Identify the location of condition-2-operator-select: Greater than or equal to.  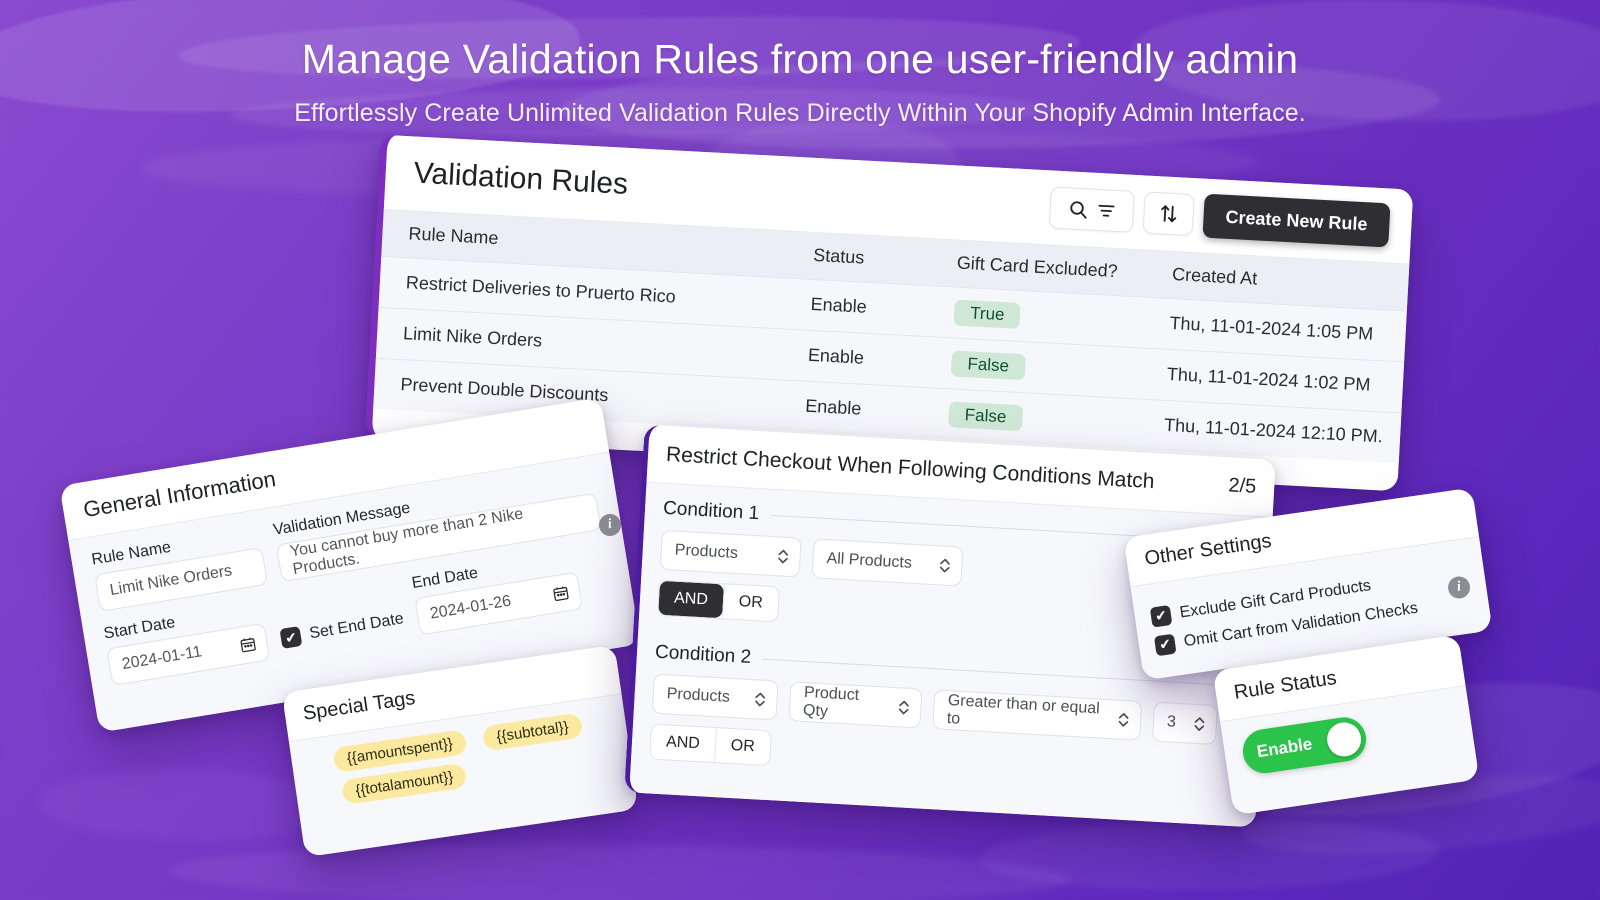
(1037, 715).